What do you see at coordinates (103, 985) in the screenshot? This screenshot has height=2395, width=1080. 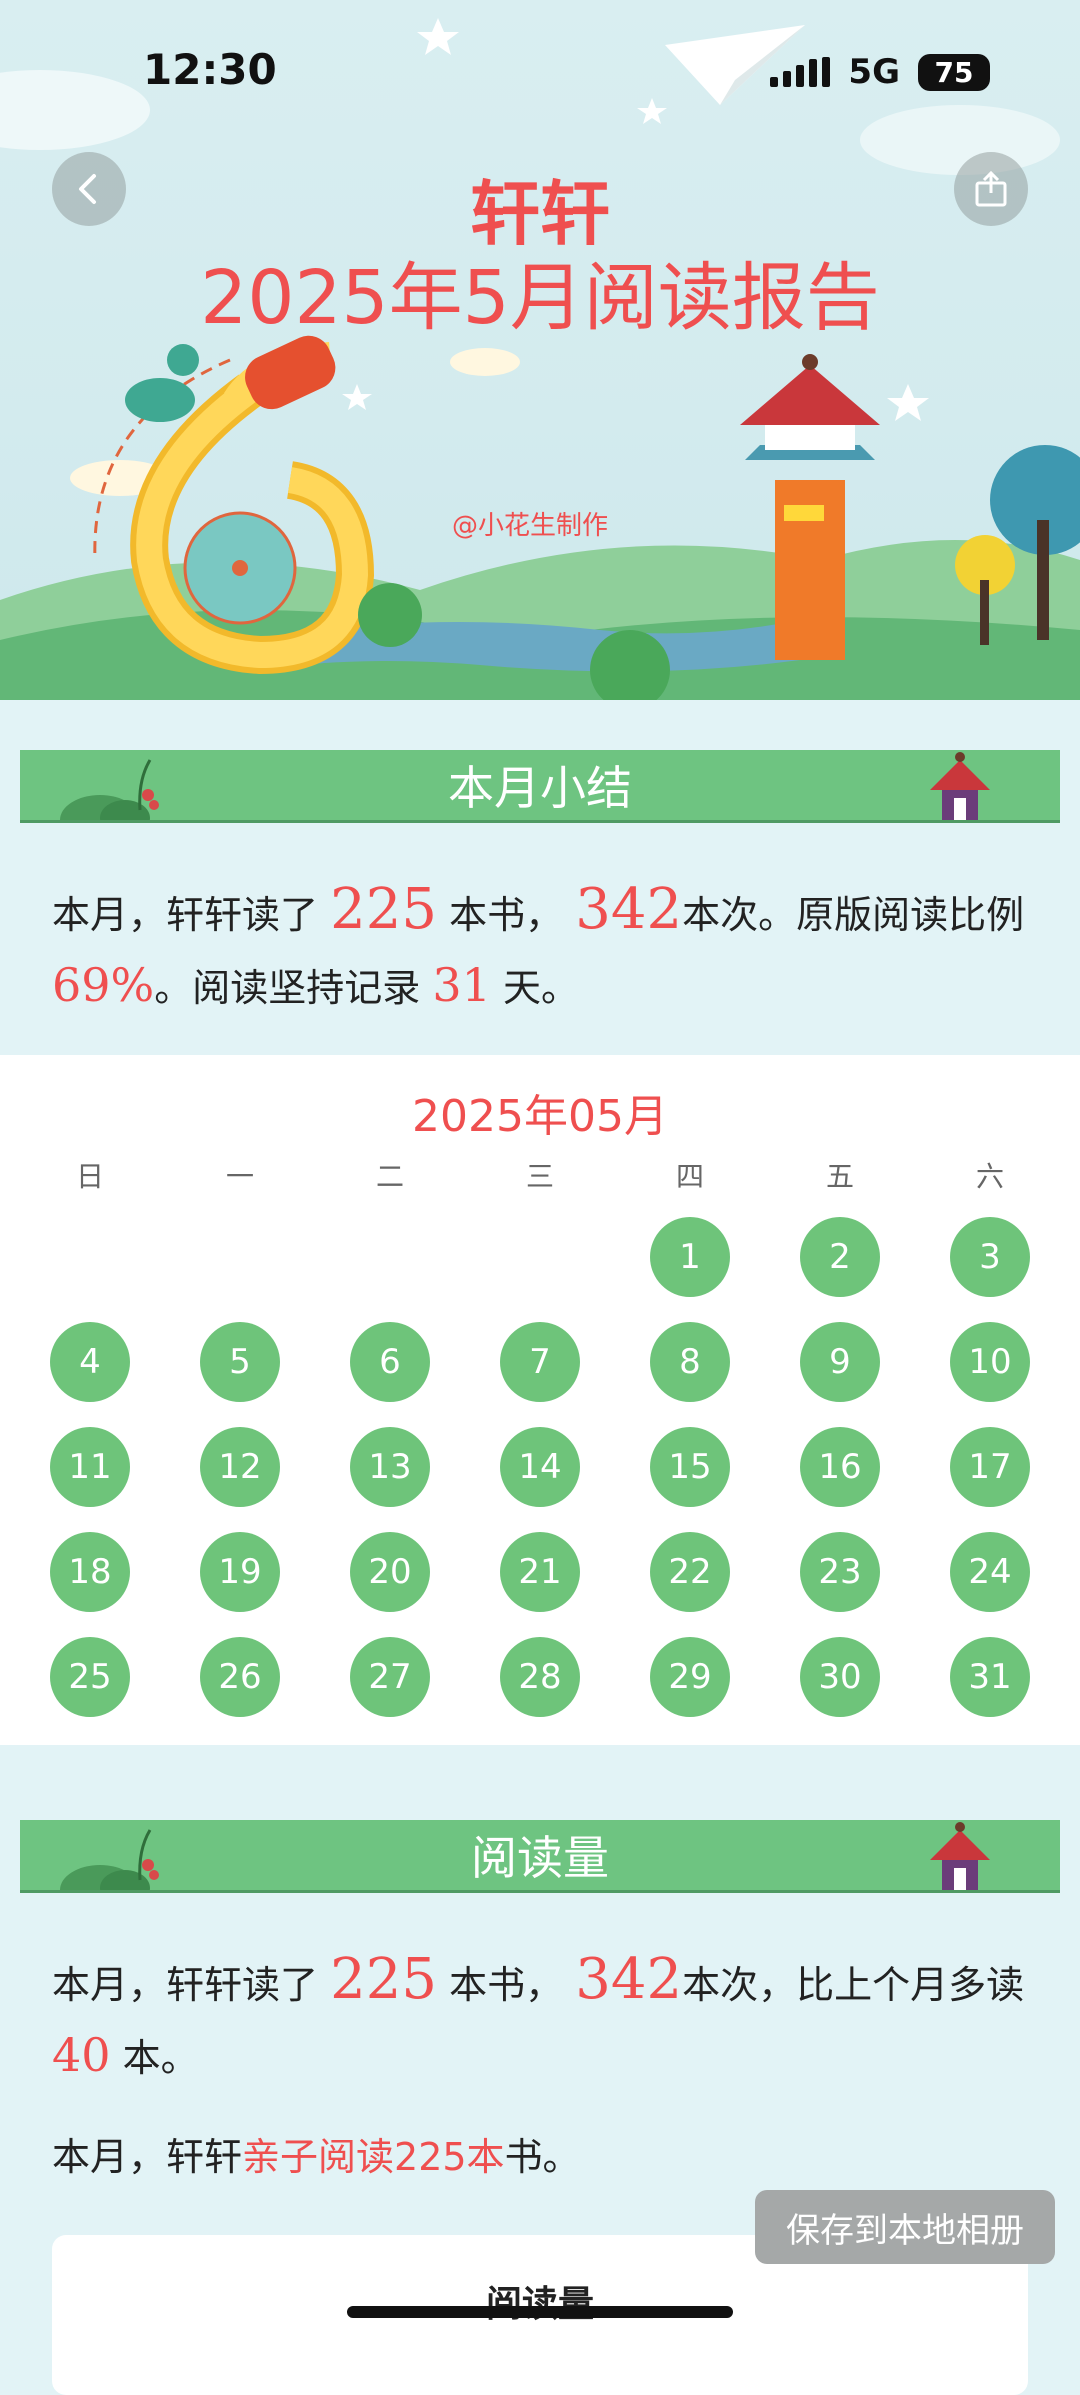 I see `original-ratio: 69%` at bounding box center [103, 985].